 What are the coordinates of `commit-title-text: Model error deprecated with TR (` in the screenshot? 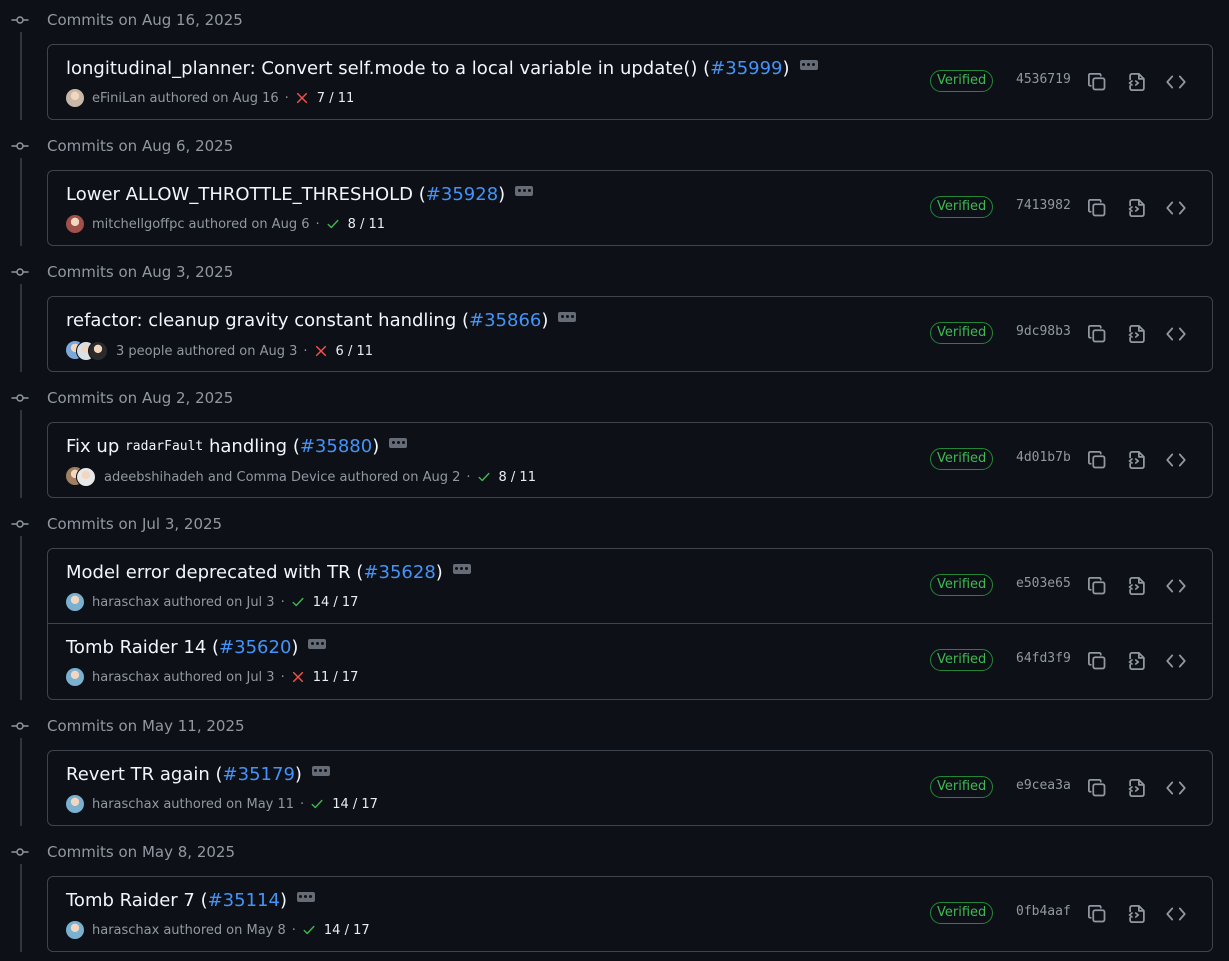 It's located at (214, 572).